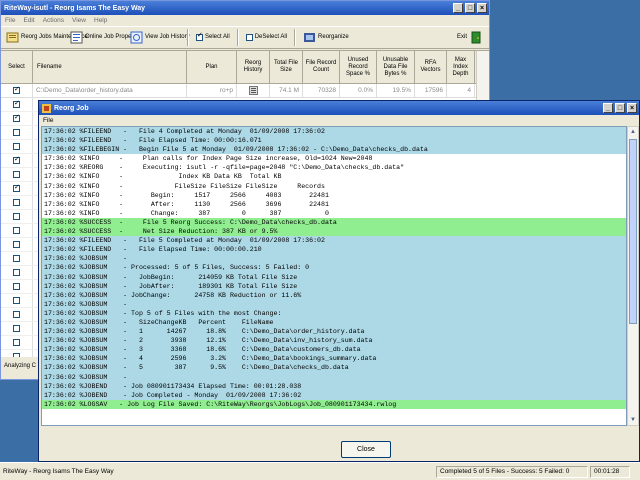  I want to click on col-unusable-data-file-bytes: Unusable Data File Bytes %, so click(396, 67).